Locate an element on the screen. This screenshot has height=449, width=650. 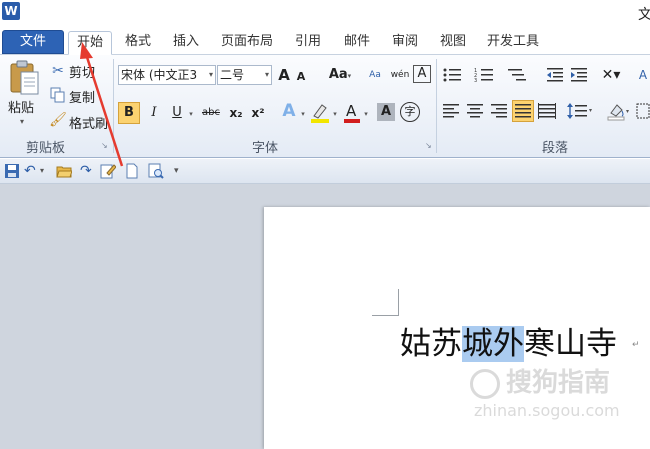
font-size-combo: 二号 ▾ is located at coordinates (244, 75).